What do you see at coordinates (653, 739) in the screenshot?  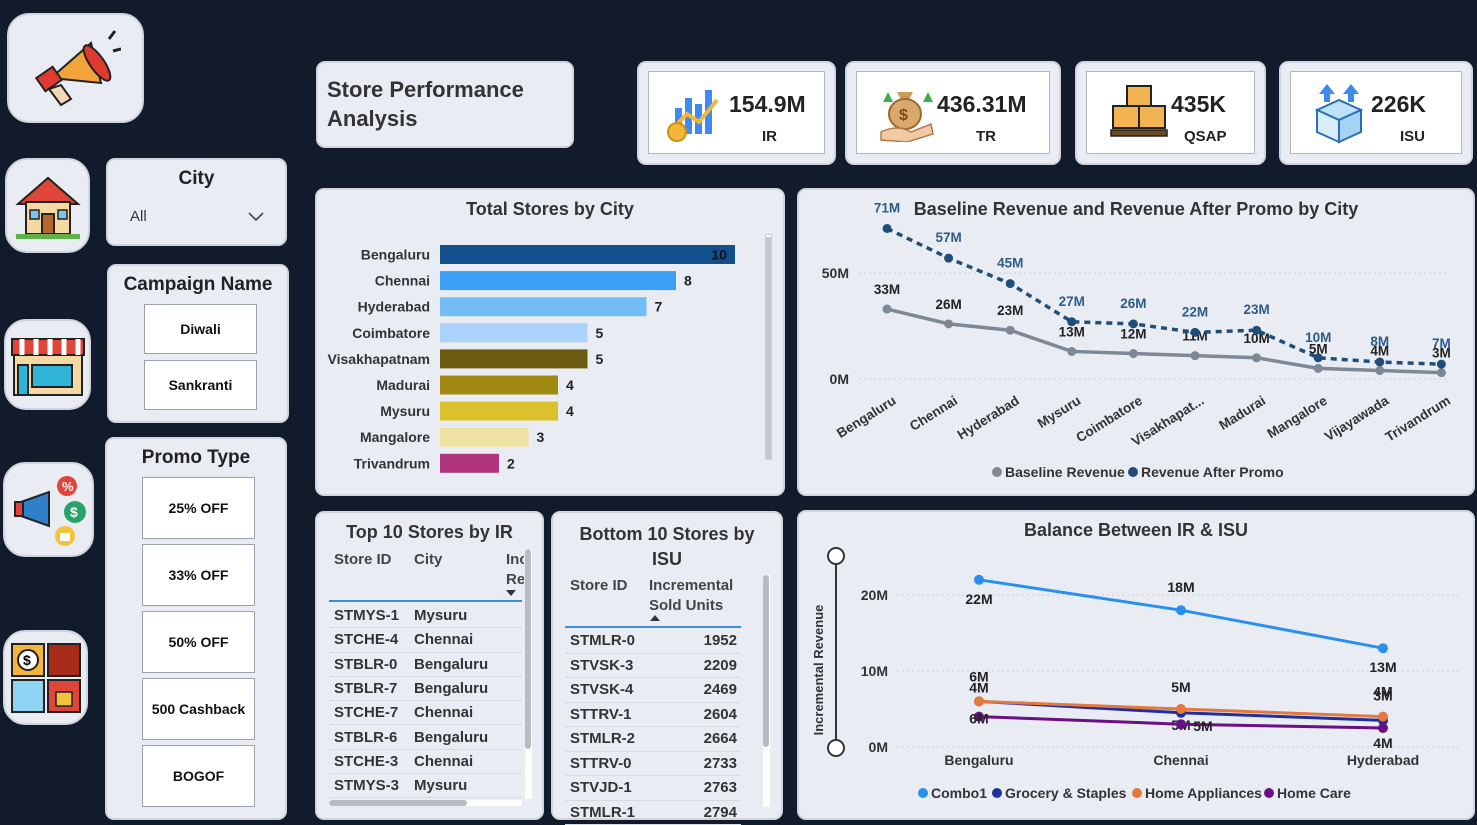 I see `table-row: STMLR-22664` at bounding box center [653, 739].